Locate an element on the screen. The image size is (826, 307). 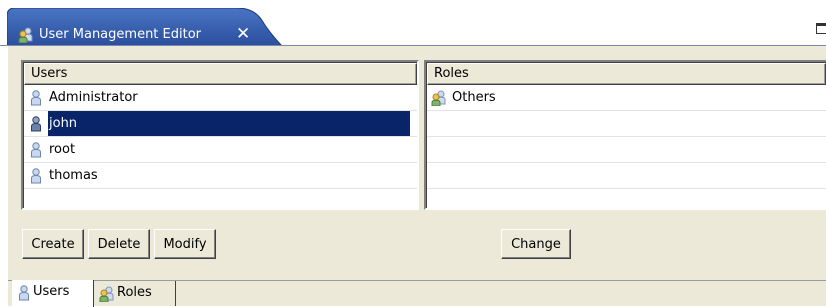
close-icon: ✕ is located at coordinates (243, 34).